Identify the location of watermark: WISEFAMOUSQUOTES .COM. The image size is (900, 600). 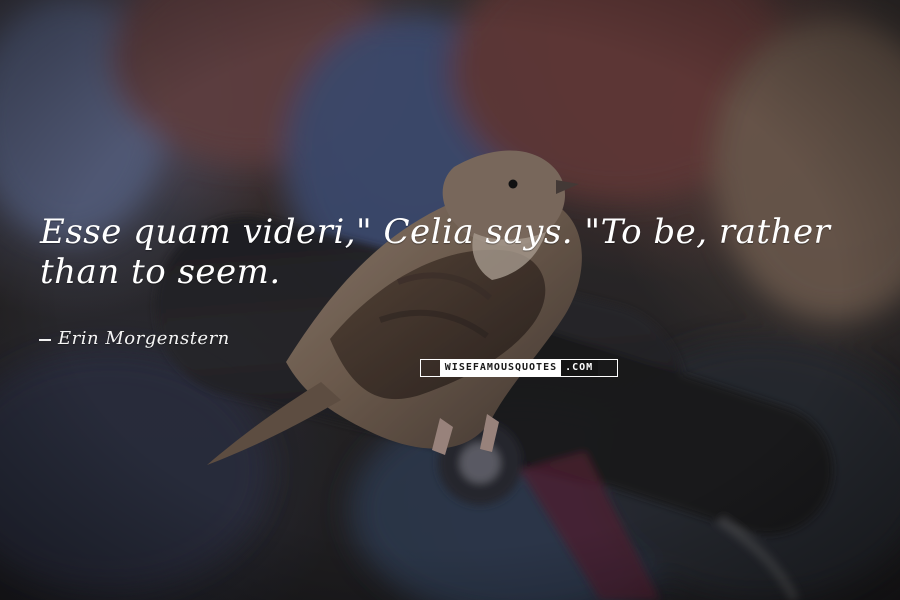
(519, 368).